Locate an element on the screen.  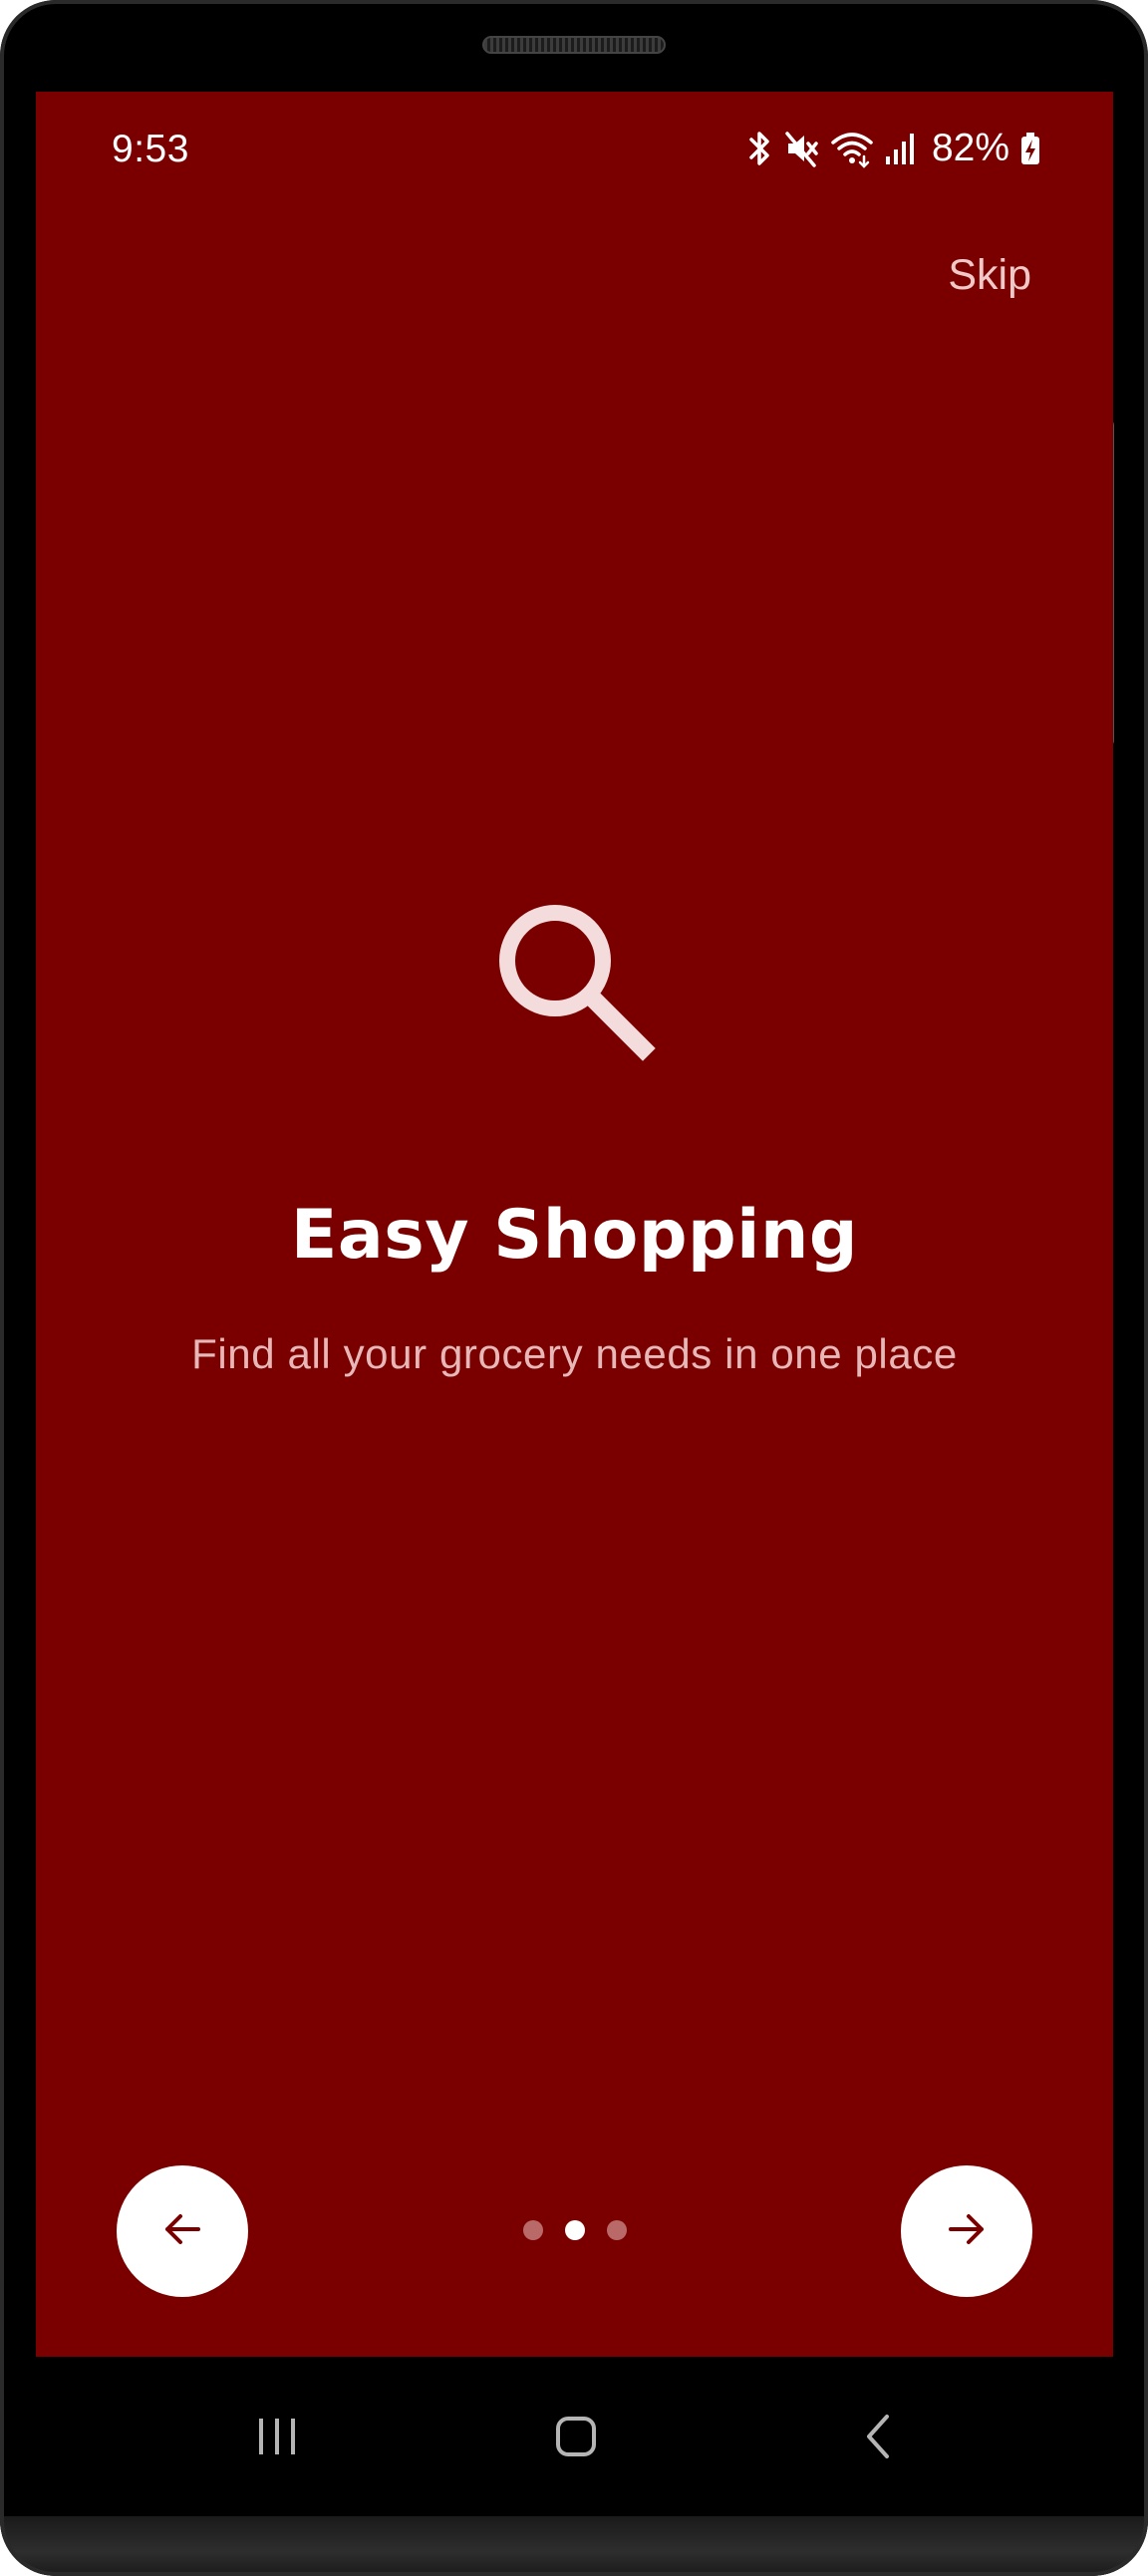
status-time: 9:53 is located at coordinates (150, 149).